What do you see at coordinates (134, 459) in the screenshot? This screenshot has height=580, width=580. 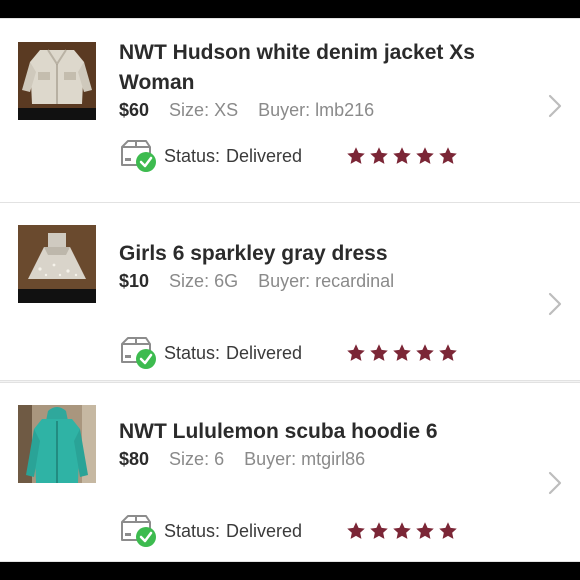 I see `listing-price: $80` at bounding box center [134, 459].